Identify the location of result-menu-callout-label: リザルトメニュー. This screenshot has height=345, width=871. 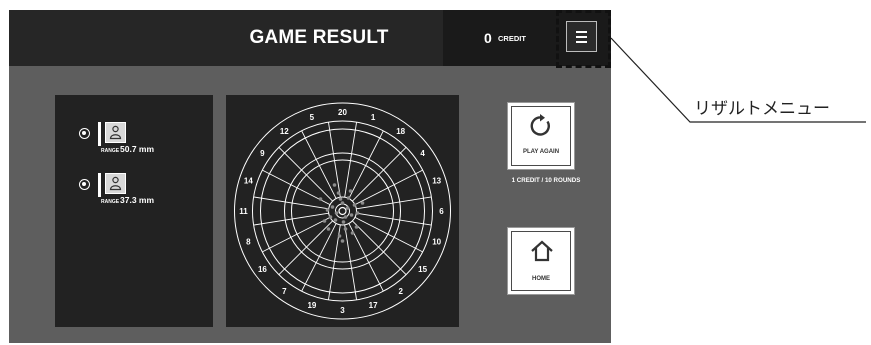
(762, 108).